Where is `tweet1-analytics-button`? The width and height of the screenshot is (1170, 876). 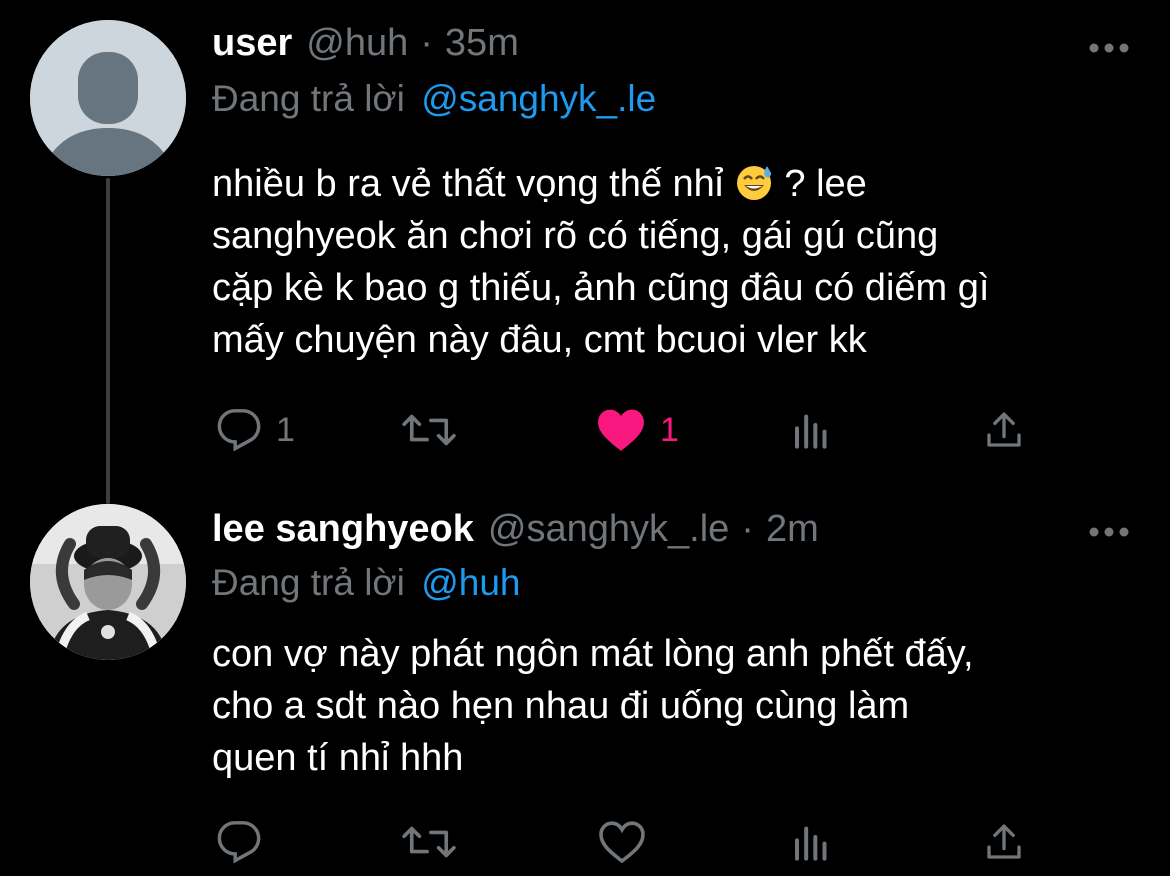 tweet1-analytics-button is located at coordinates (812, 430).